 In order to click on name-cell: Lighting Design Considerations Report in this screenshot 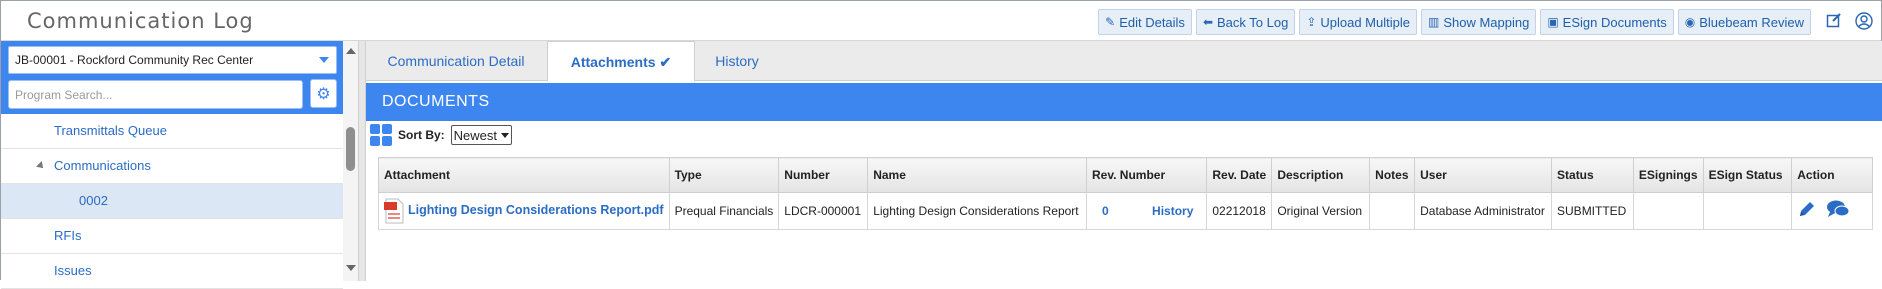, I will do `click(977, 211)`.